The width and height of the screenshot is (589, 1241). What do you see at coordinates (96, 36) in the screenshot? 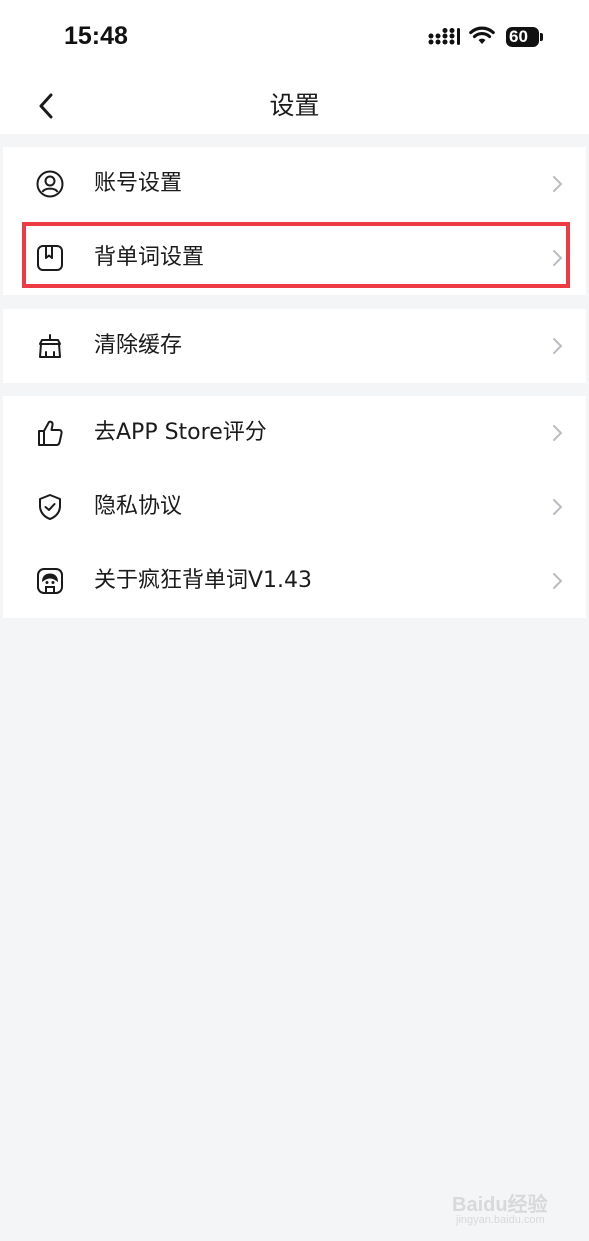
I see `status-time: 15:48` at bounding box center [96, 36].